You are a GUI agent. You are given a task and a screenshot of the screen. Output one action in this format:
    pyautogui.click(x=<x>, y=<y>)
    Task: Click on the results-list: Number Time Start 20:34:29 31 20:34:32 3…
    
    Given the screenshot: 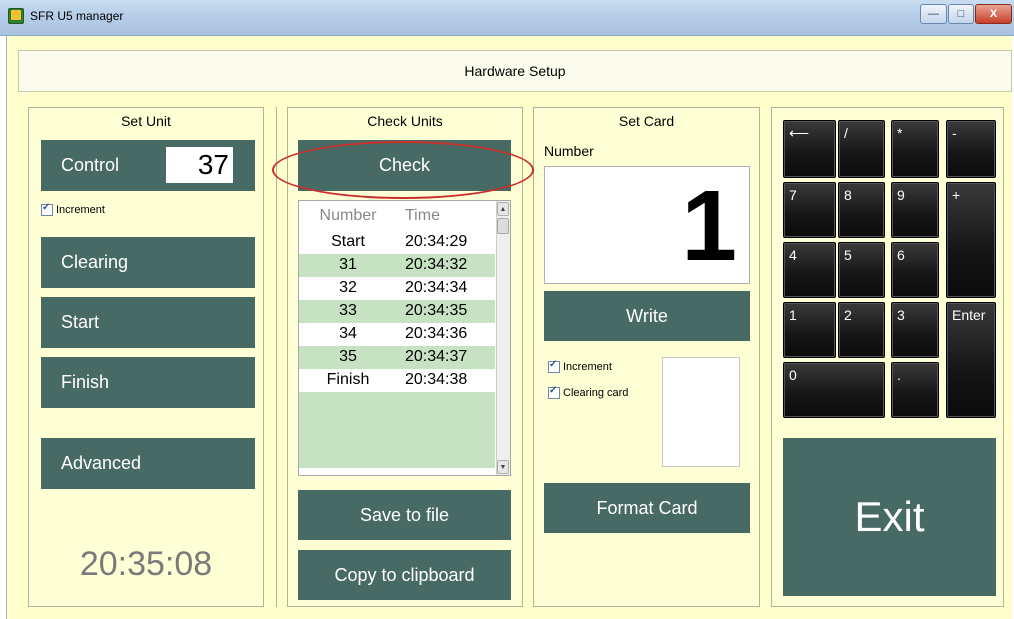 What is the action you would take?
    pyautogui.click(x=404, y=338)
    